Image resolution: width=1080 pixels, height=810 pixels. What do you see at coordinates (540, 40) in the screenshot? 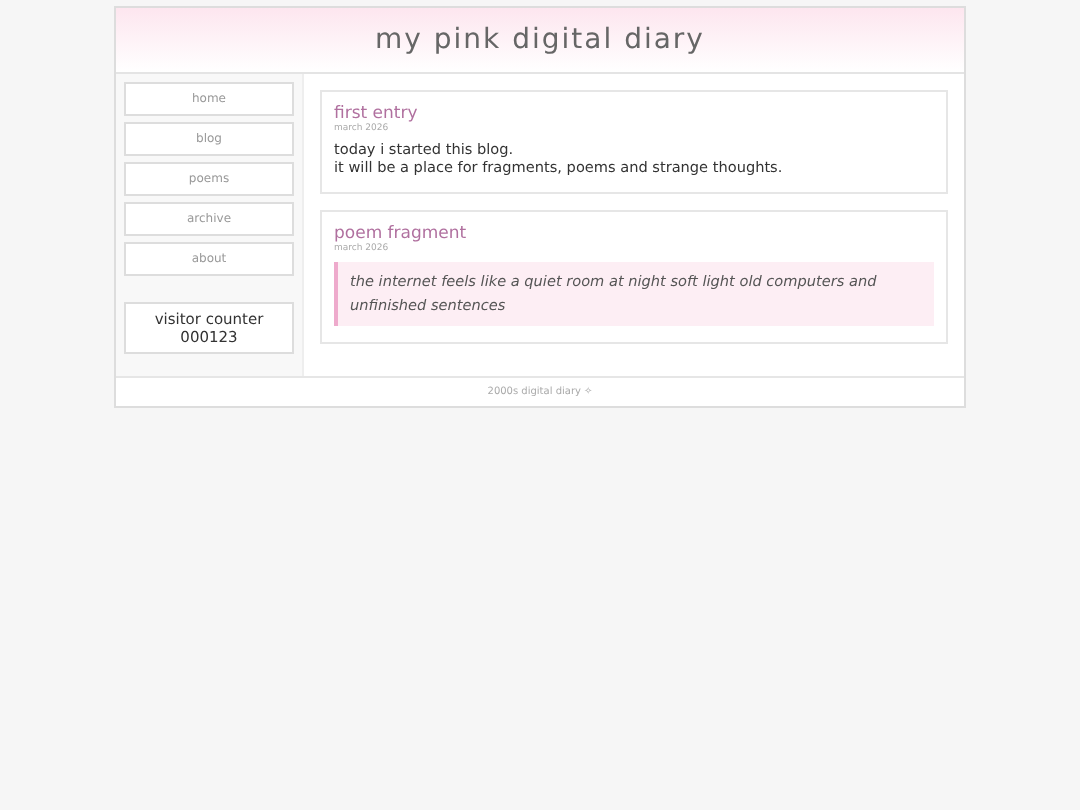
I see `site-title: my pink digital diary` at bounding box center [540, 40].